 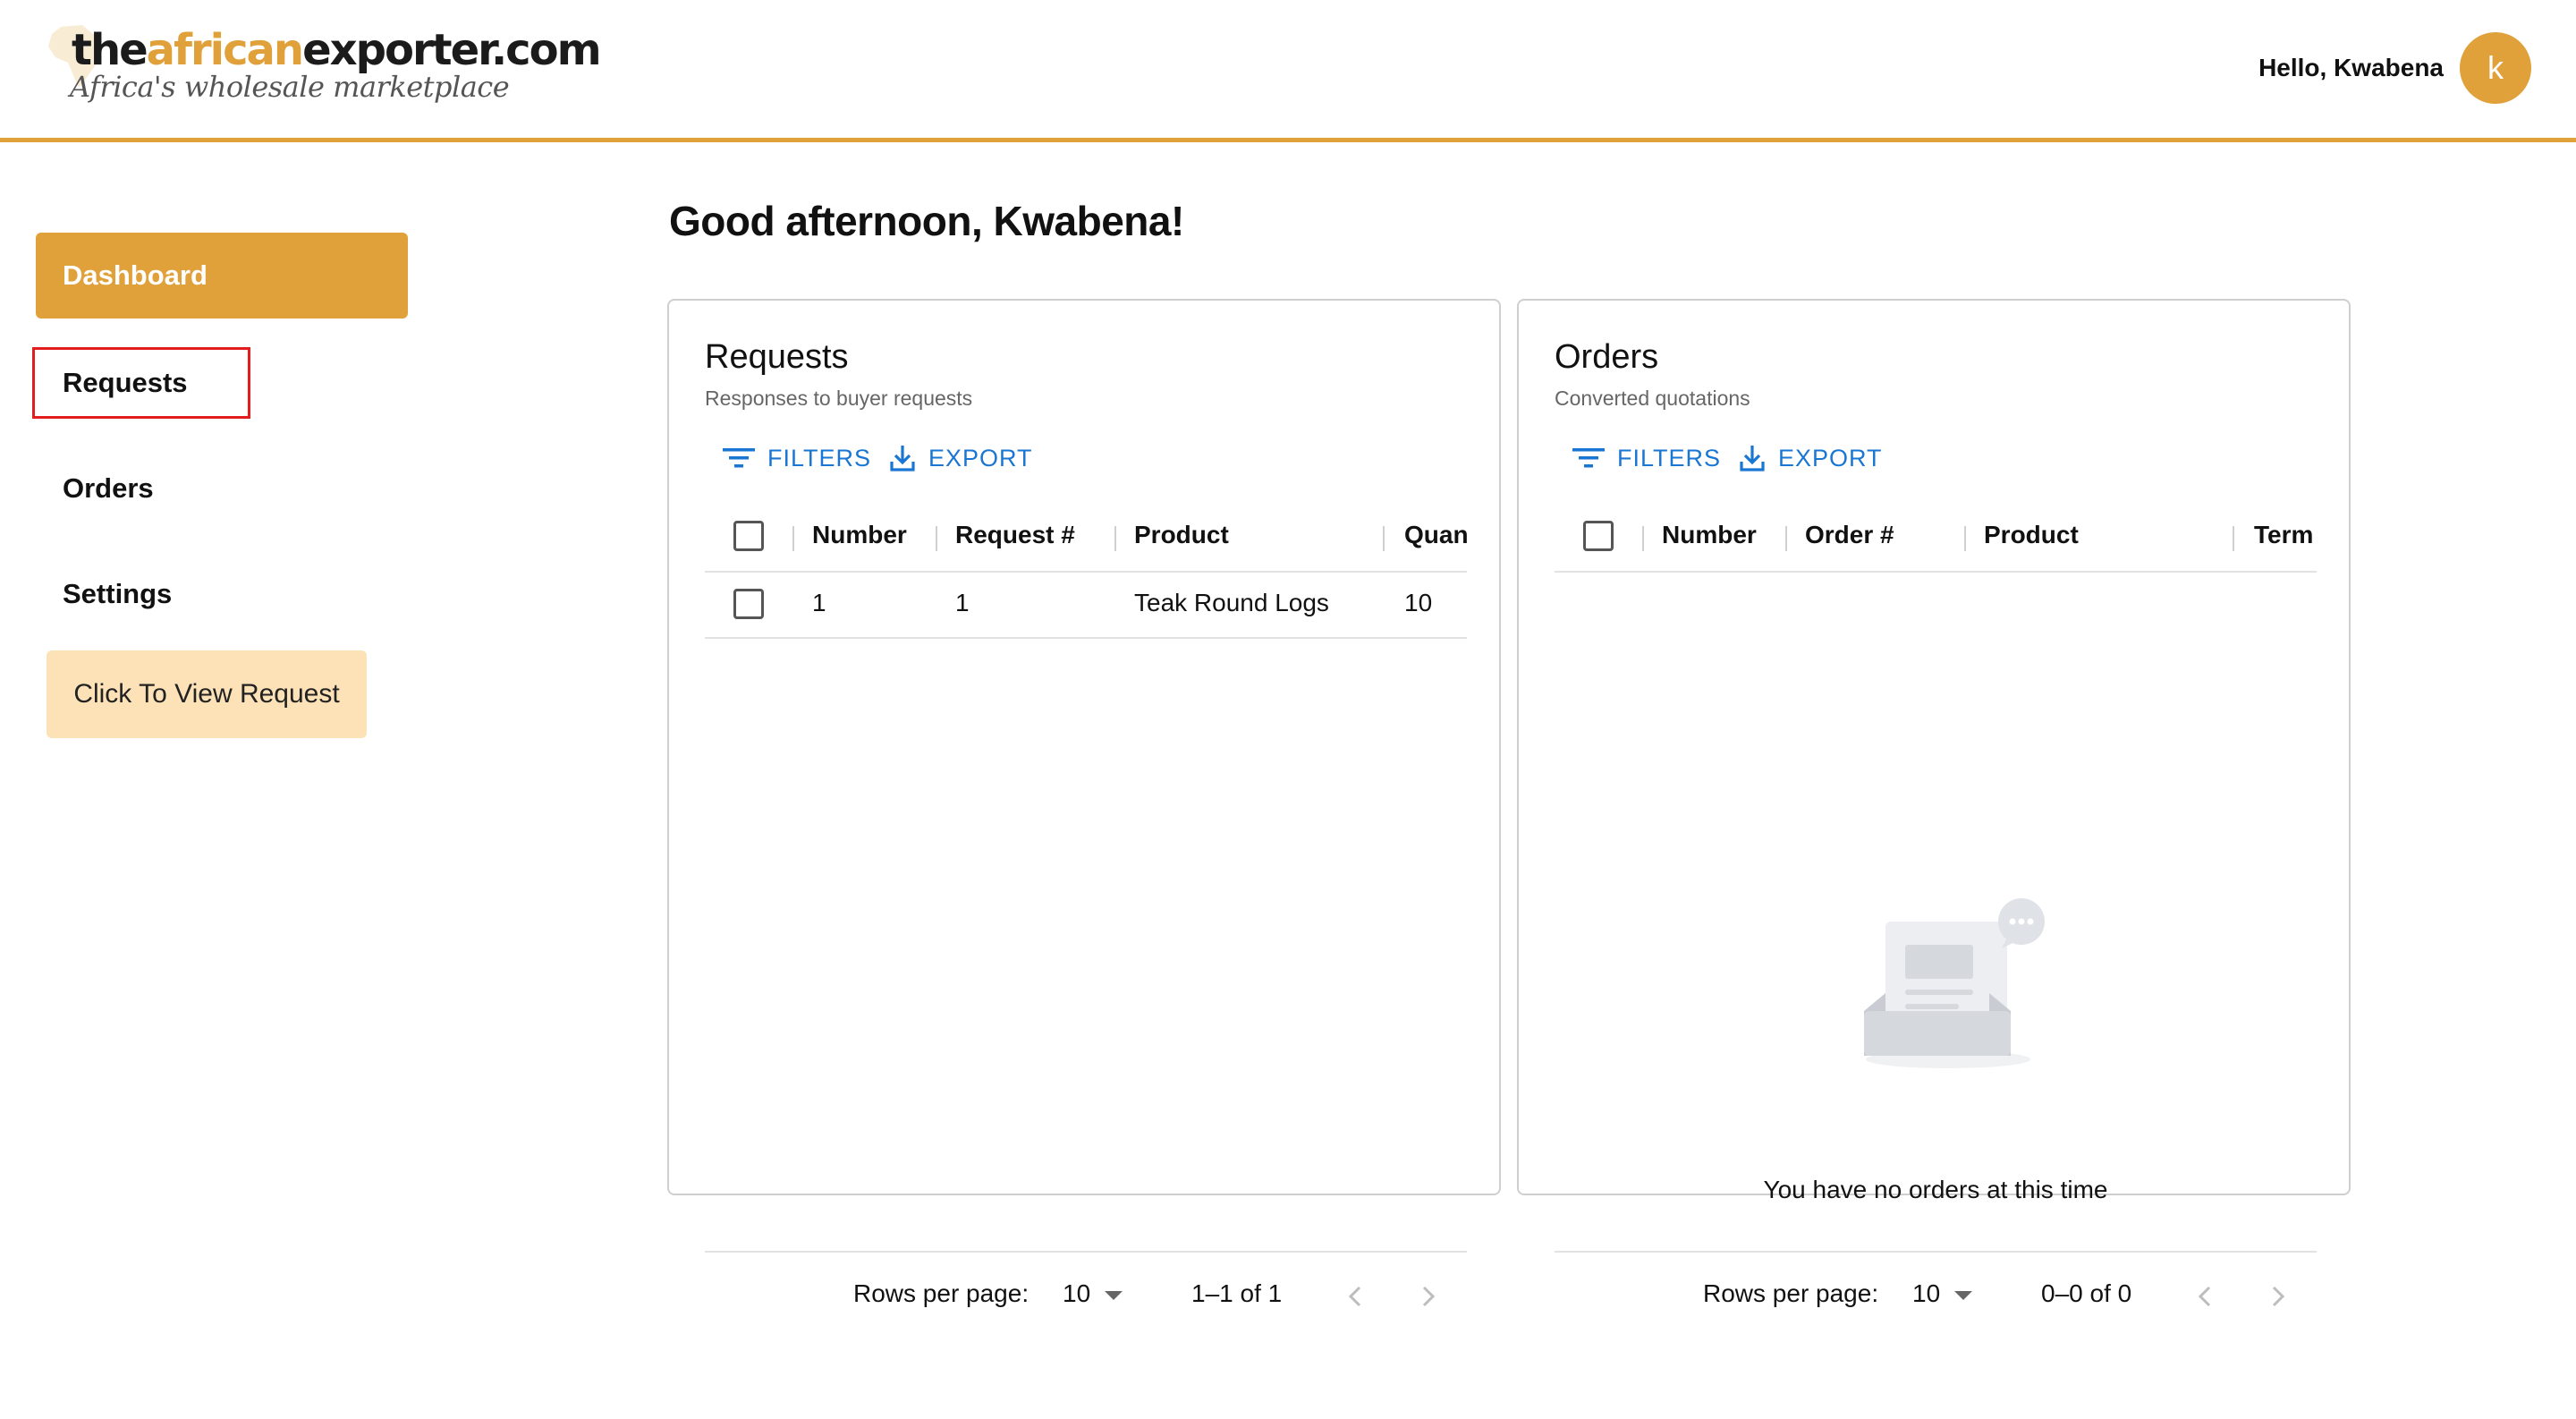 I want to click on column-header-request-no: Request #, so click(x=1015, y=535).